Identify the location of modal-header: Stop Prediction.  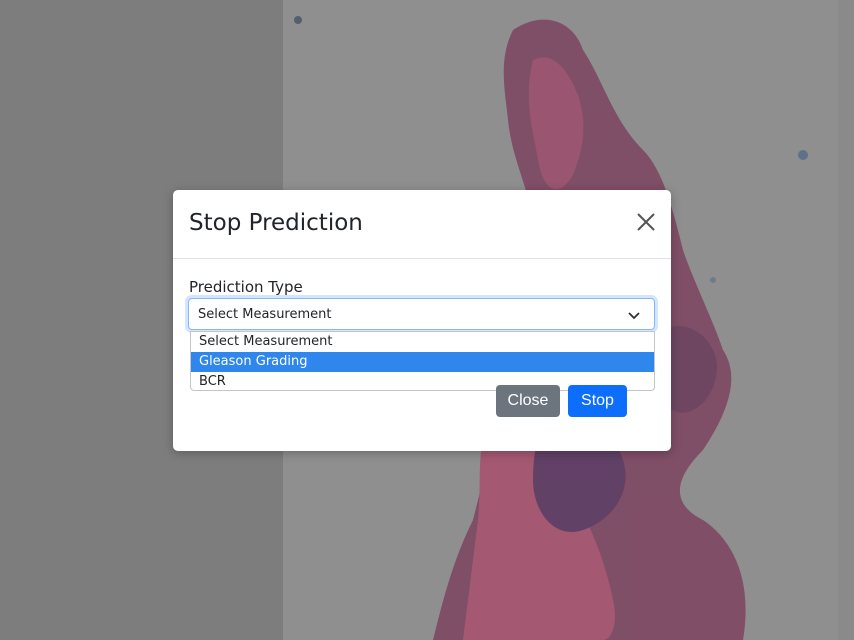
(422, 224).